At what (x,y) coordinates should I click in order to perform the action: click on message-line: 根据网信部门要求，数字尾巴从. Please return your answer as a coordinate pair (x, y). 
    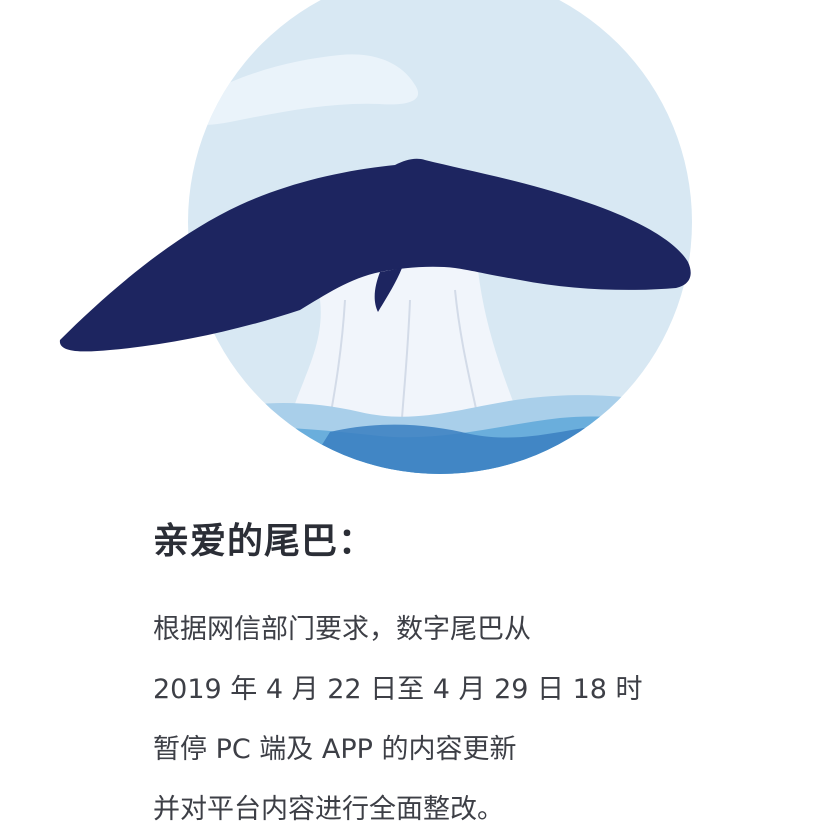
    Looking at the image, I should click on (342, 629).